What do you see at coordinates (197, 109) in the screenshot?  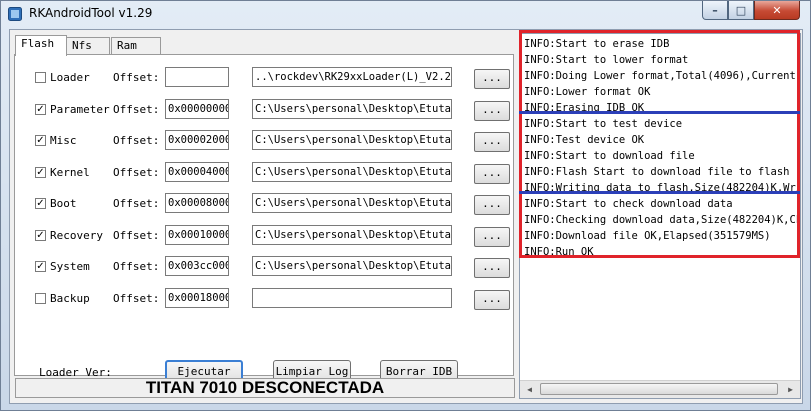 I see `offset-input: 0x00000000` at bounding box center [197, 109].